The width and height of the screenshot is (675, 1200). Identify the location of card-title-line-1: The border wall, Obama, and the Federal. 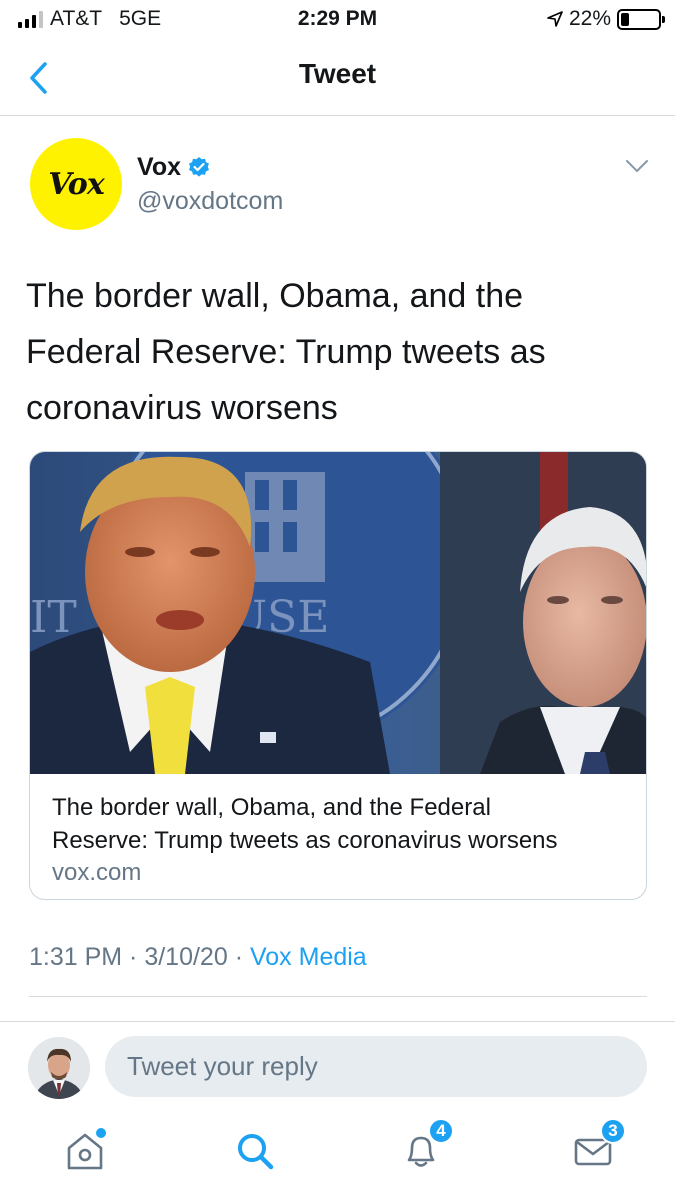
(271, 807).